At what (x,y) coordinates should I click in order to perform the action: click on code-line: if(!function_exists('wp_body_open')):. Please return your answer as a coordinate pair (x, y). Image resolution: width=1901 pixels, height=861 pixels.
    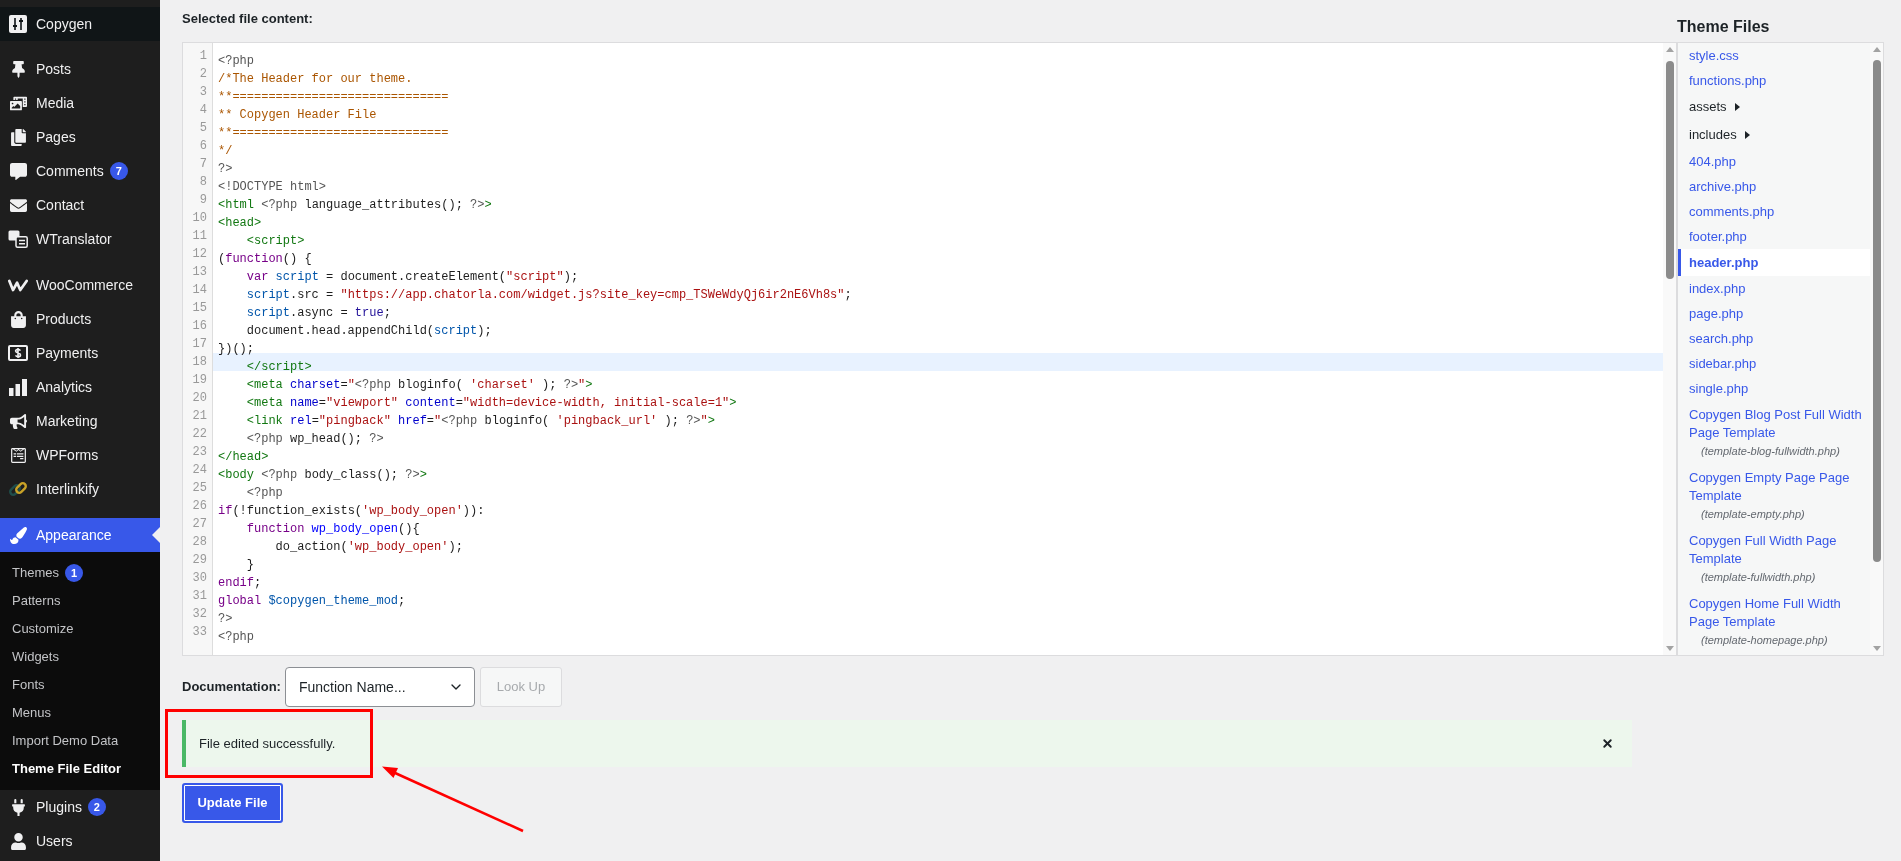
    Looking at the image, I should click on (351, 511).